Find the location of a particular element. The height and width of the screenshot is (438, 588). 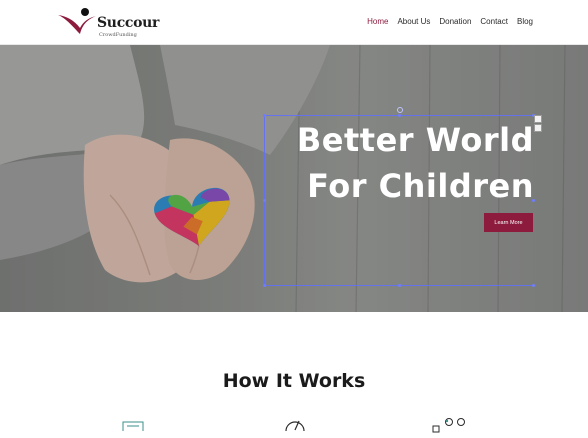

form-icon is located at coordinates (133, 426).